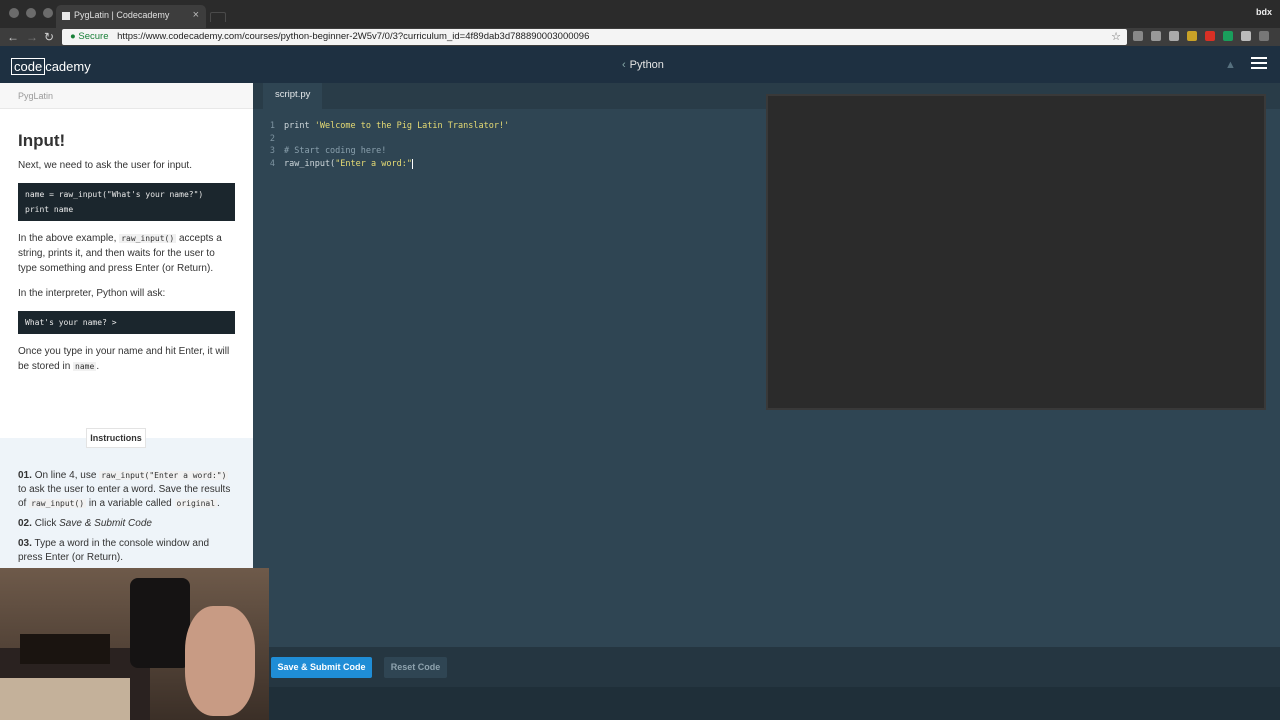 Image resolution: width=1280 pixels, height=720 pixels. Describe the element at coordinates (196, 15) in the screenshot. I see `tab-close-icon: ×` at that location.